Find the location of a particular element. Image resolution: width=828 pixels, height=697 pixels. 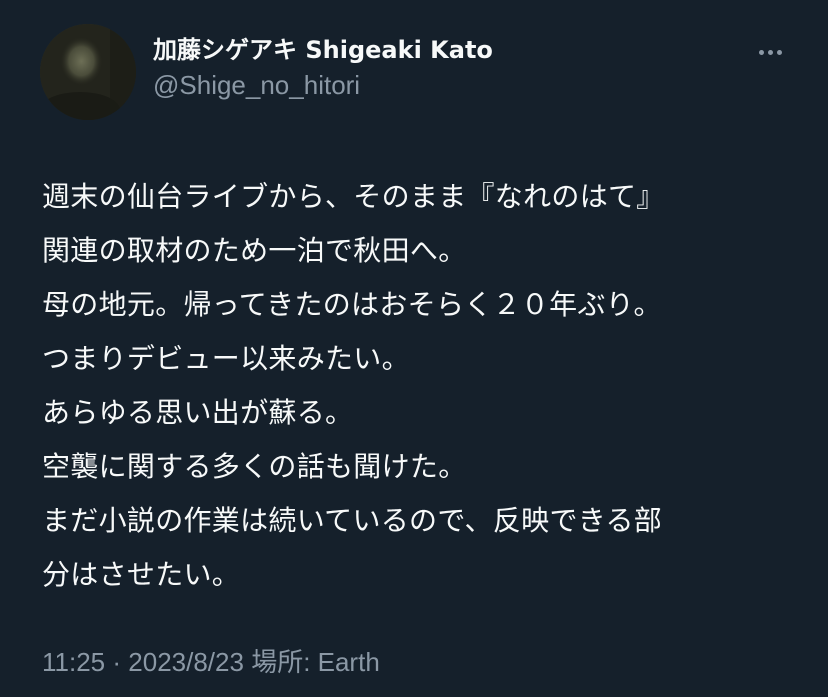

user-handle: @Shige_no_hitori is located at coordinates (323, 85).